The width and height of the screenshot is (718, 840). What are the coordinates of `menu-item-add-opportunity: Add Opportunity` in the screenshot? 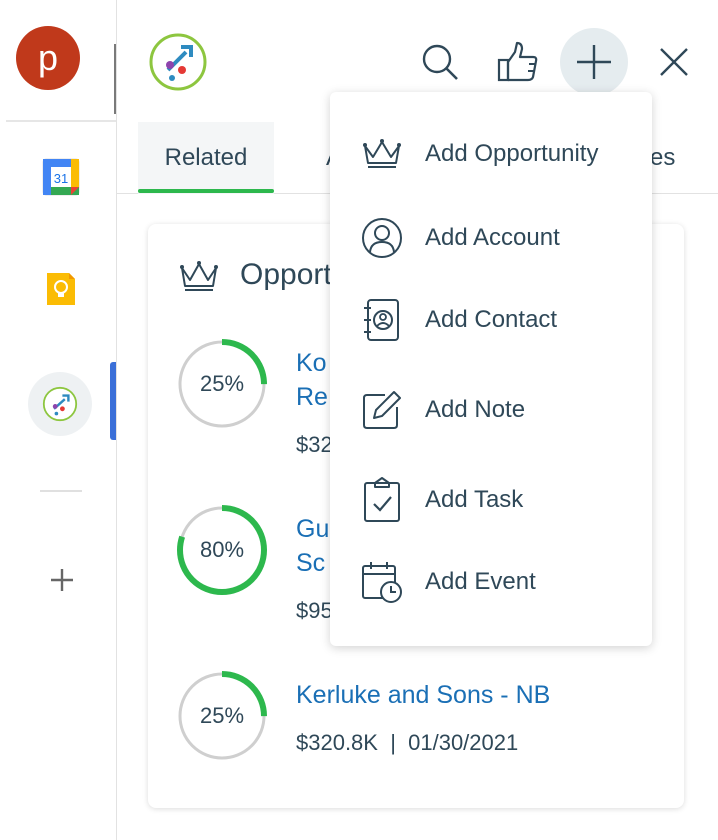 It's located at (491, 154).